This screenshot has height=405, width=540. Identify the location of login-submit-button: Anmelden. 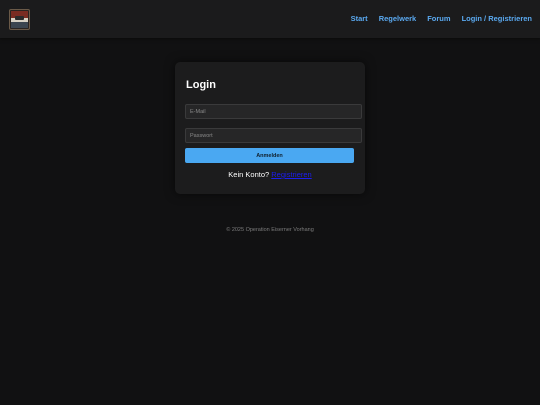
(269, 155).